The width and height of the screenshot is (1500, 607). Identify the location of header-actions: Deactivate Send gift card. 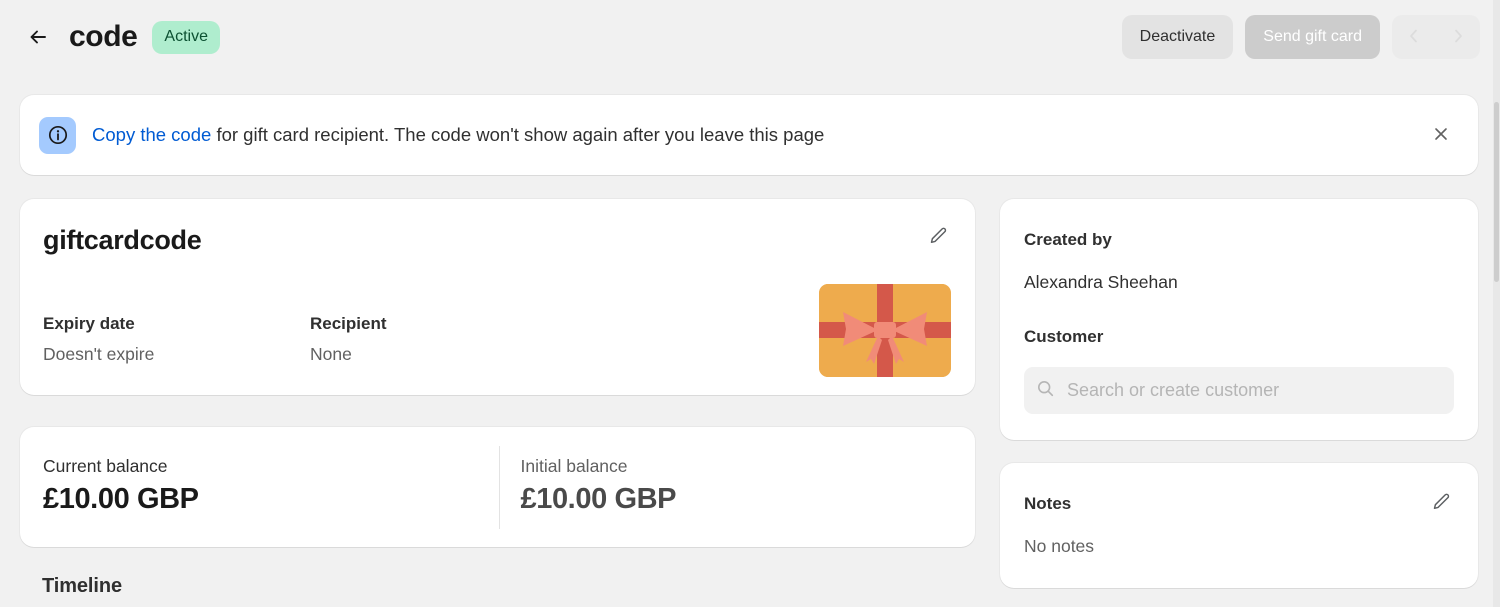
(1300, 37).